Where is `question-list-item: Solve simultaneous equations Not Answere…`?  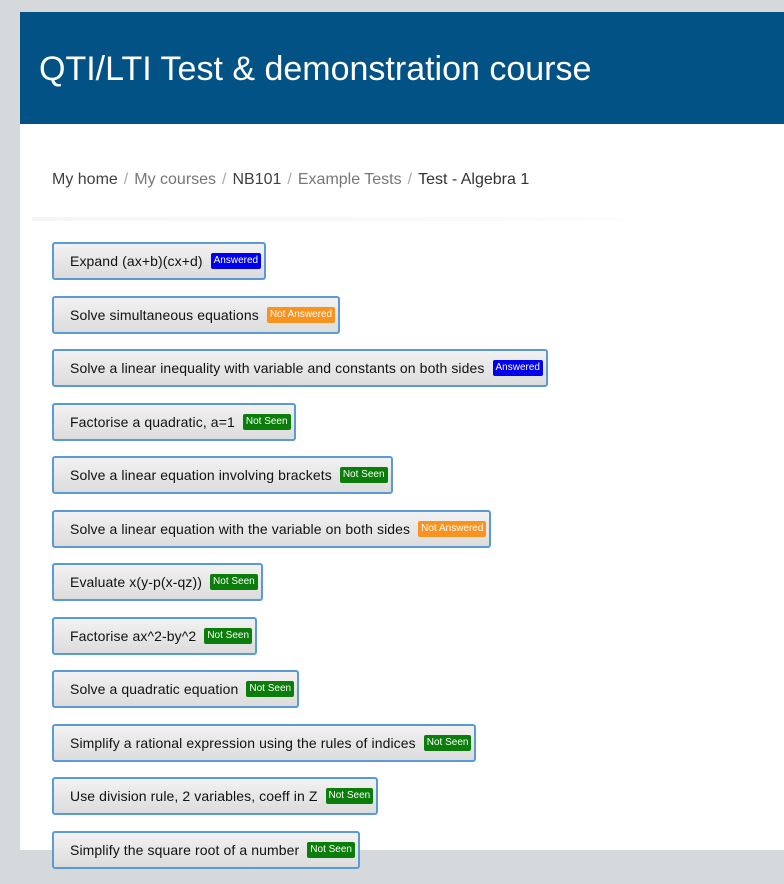 question-list-item: Solve simultaneous equations Not Answere… is located at coordinates (300, 314).